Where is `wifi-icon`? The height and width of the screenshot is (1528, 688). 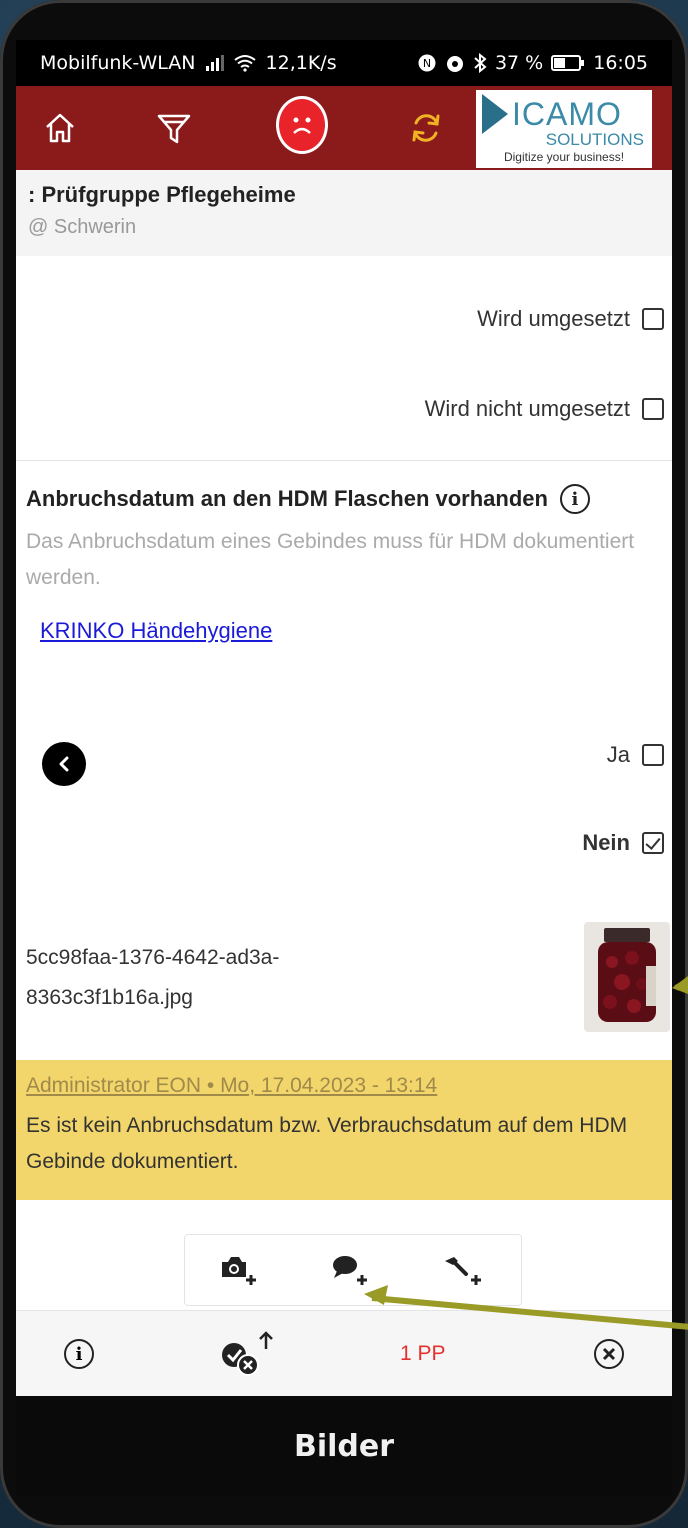
wifi-icon is located at coordinates (244, 63).